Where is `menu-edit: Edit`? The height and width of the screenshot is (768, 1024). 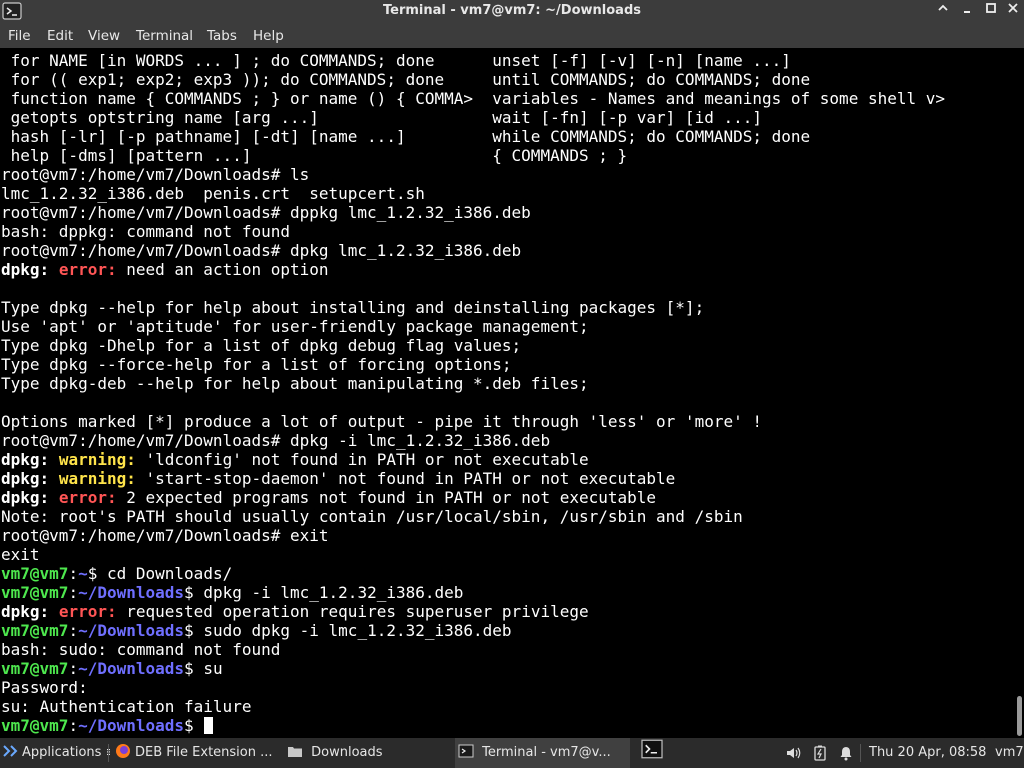 menu-edit: Edit is located at coordinates (60, 36).